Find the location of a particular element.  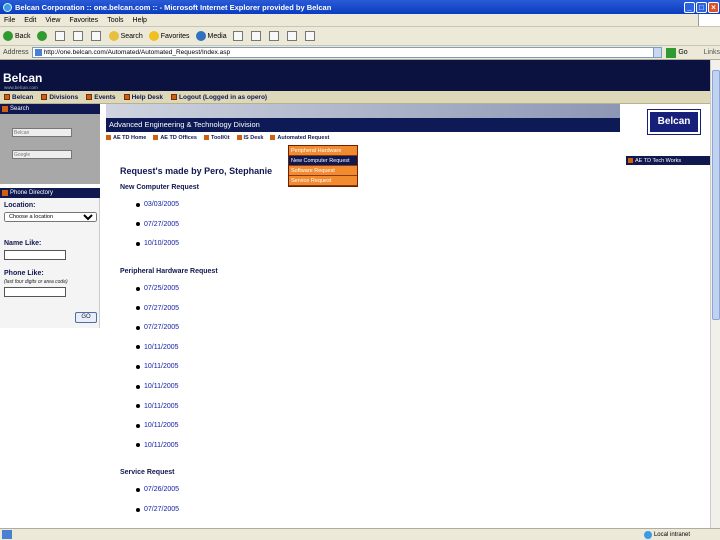

close-button: × is located at coordinates (713, 7).